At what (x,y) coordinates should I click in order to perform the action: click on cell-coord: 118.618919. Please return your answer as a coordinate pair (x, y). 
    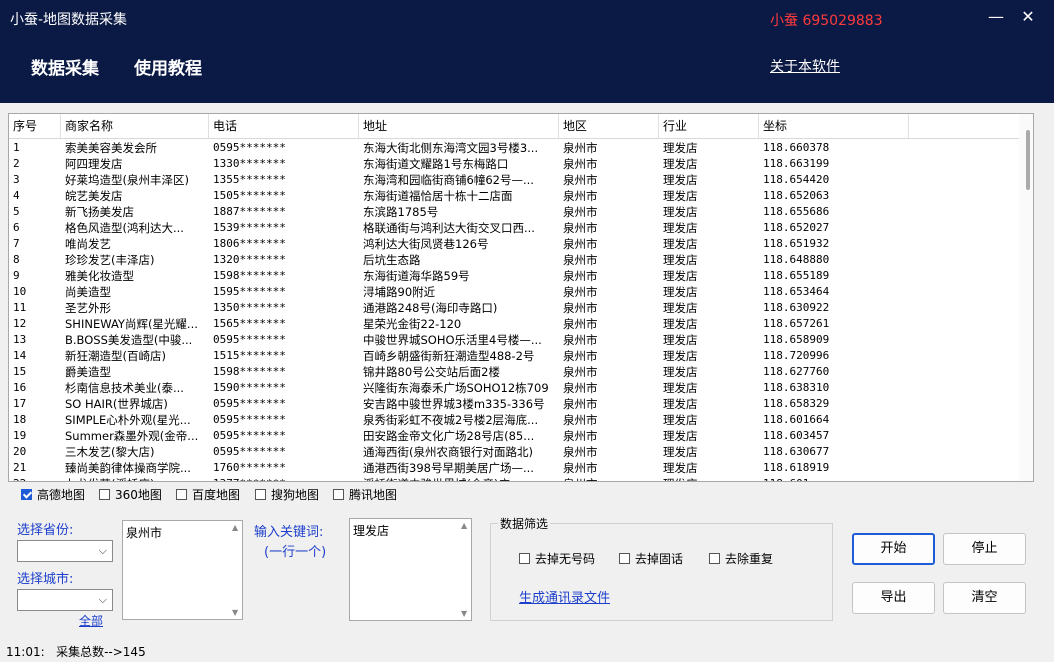
    Looking at the image, I should click on (796, 467).